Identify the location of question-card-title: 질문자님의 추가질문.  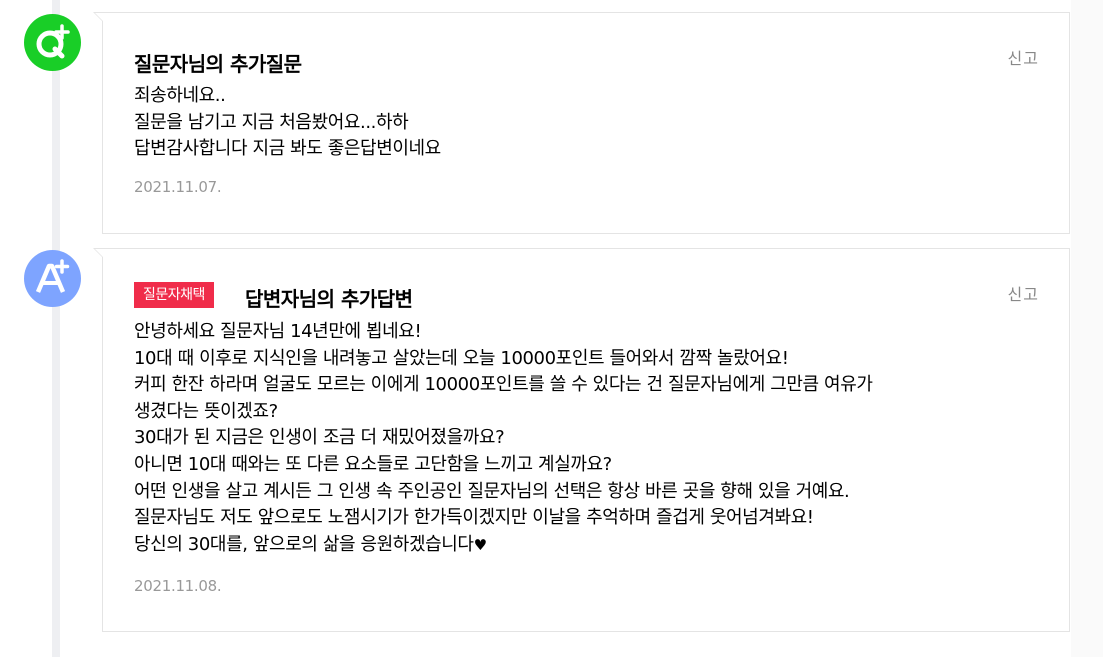
(218, 64).